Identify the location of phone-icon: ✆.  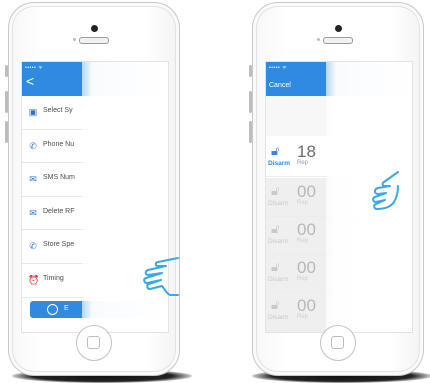
(33, 145).